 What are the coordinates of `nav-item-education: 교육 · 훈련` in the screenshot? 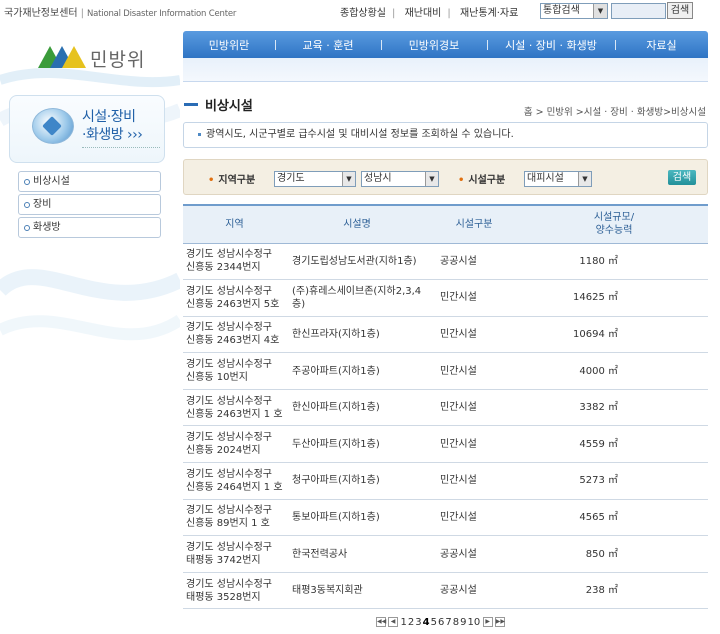 It's located at (328, 45).